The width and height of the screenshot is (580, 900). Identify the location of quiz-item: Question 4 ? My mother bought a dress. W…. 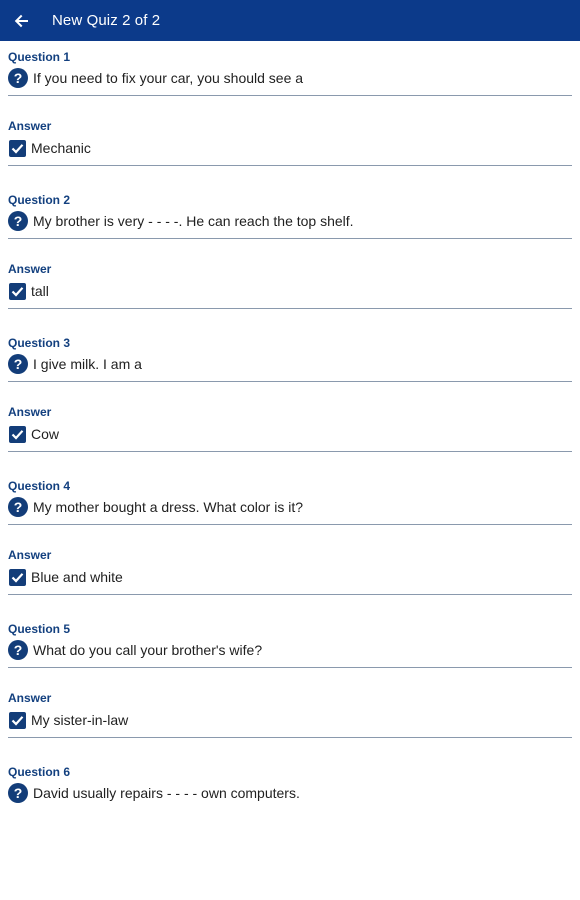
(290, 537).